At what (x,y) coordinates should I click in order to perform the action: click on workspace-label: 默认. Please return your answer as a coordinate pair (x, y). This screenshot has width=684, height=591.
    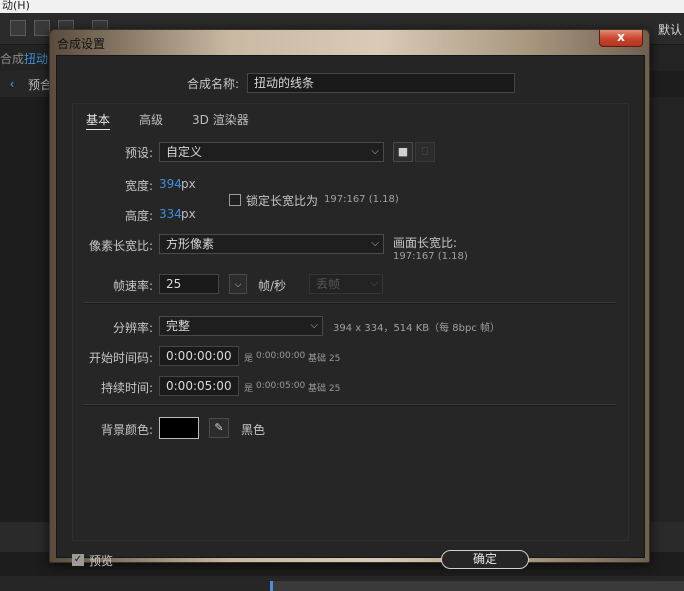
    Looking at the image, I should click on (670, 29).